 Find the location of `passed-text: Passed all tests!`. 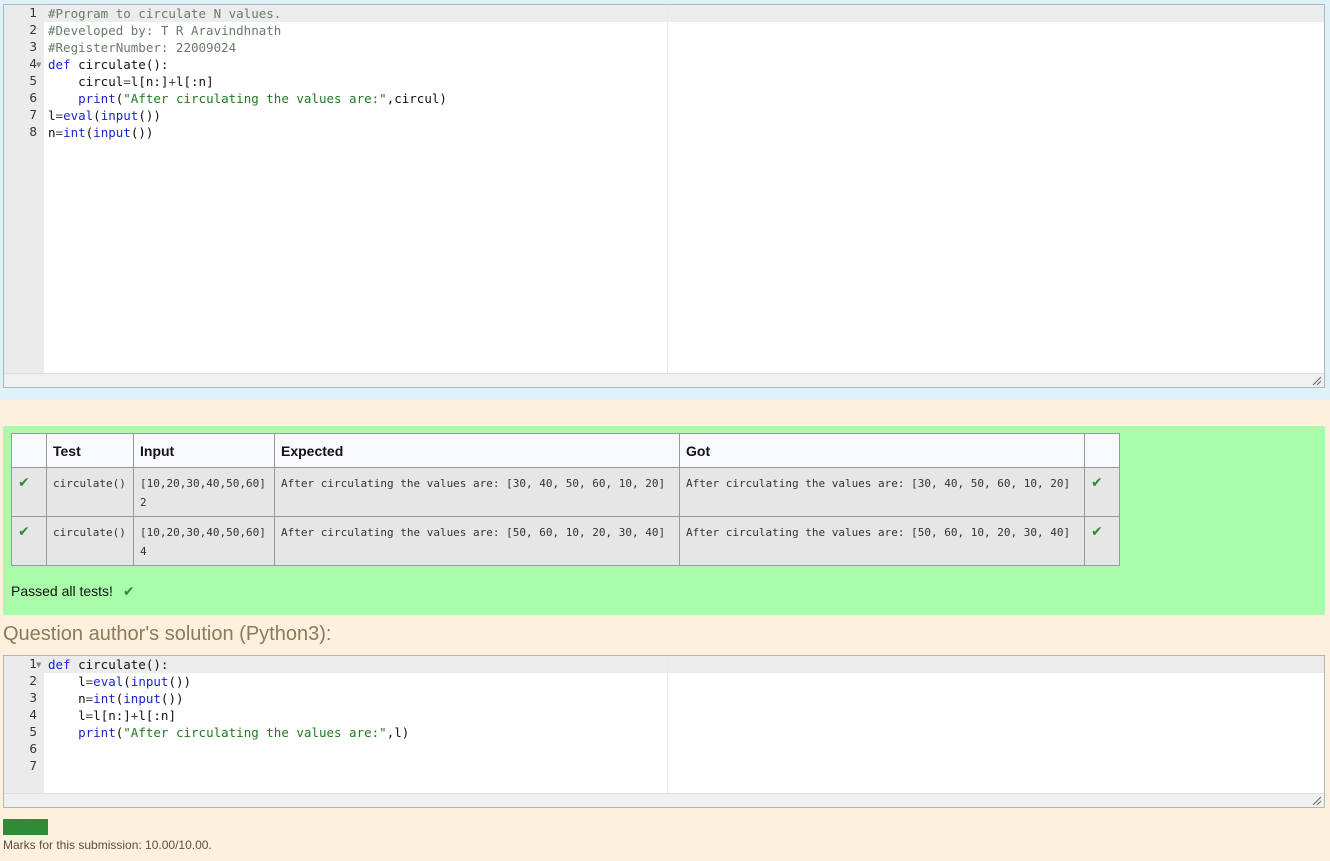

passed-text: Passed all tests! is located at coordinates (62, 591).